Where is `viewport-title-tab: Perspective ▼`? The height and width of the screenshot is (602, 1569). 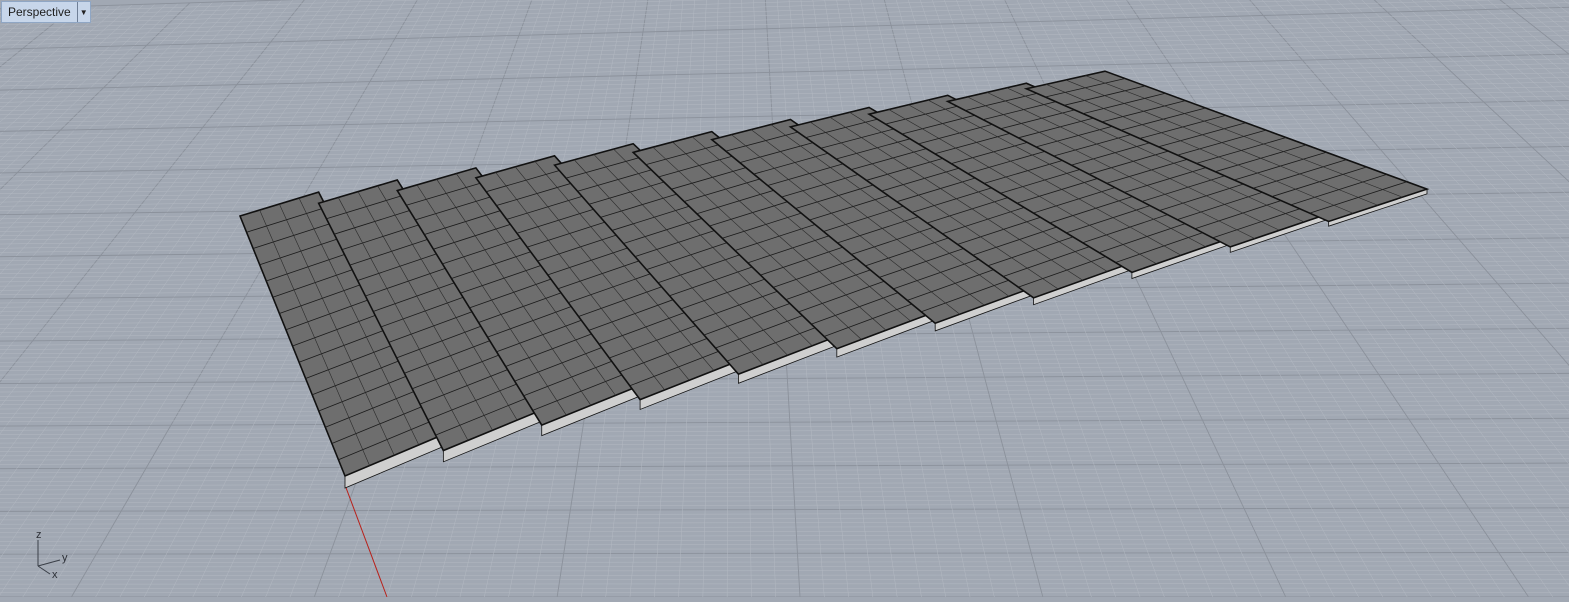
viewport-title-tab: Perspective ▼ is located at coordinates (46, 12).